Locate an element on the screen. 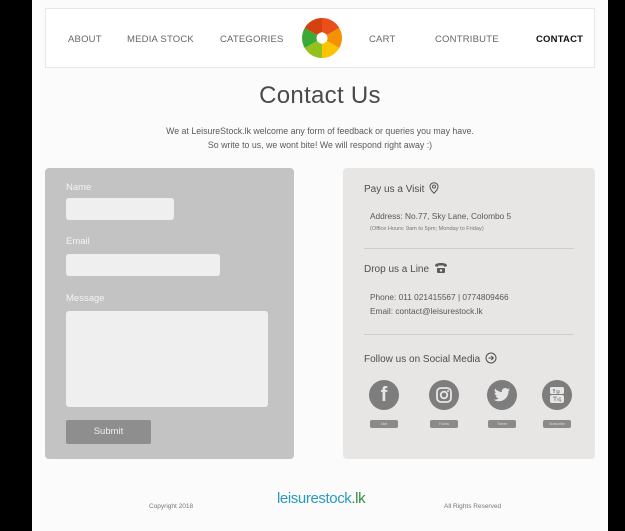 This screenshot has height=531, width=625. visit-heading: Pay us a Visit is located at coordinates (401, 189).